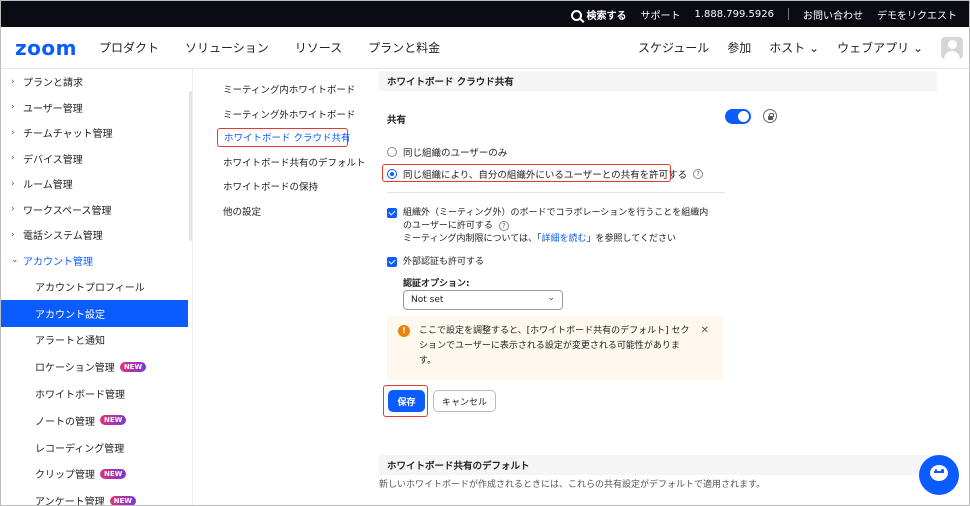 The width and height of the screenshot is (970, 506). What do you see at coordinates (96, 496) in the screenshot?
I see `sidebar-sub-surveys: アンケート管理 NEW` at bounding box center [96, 496].